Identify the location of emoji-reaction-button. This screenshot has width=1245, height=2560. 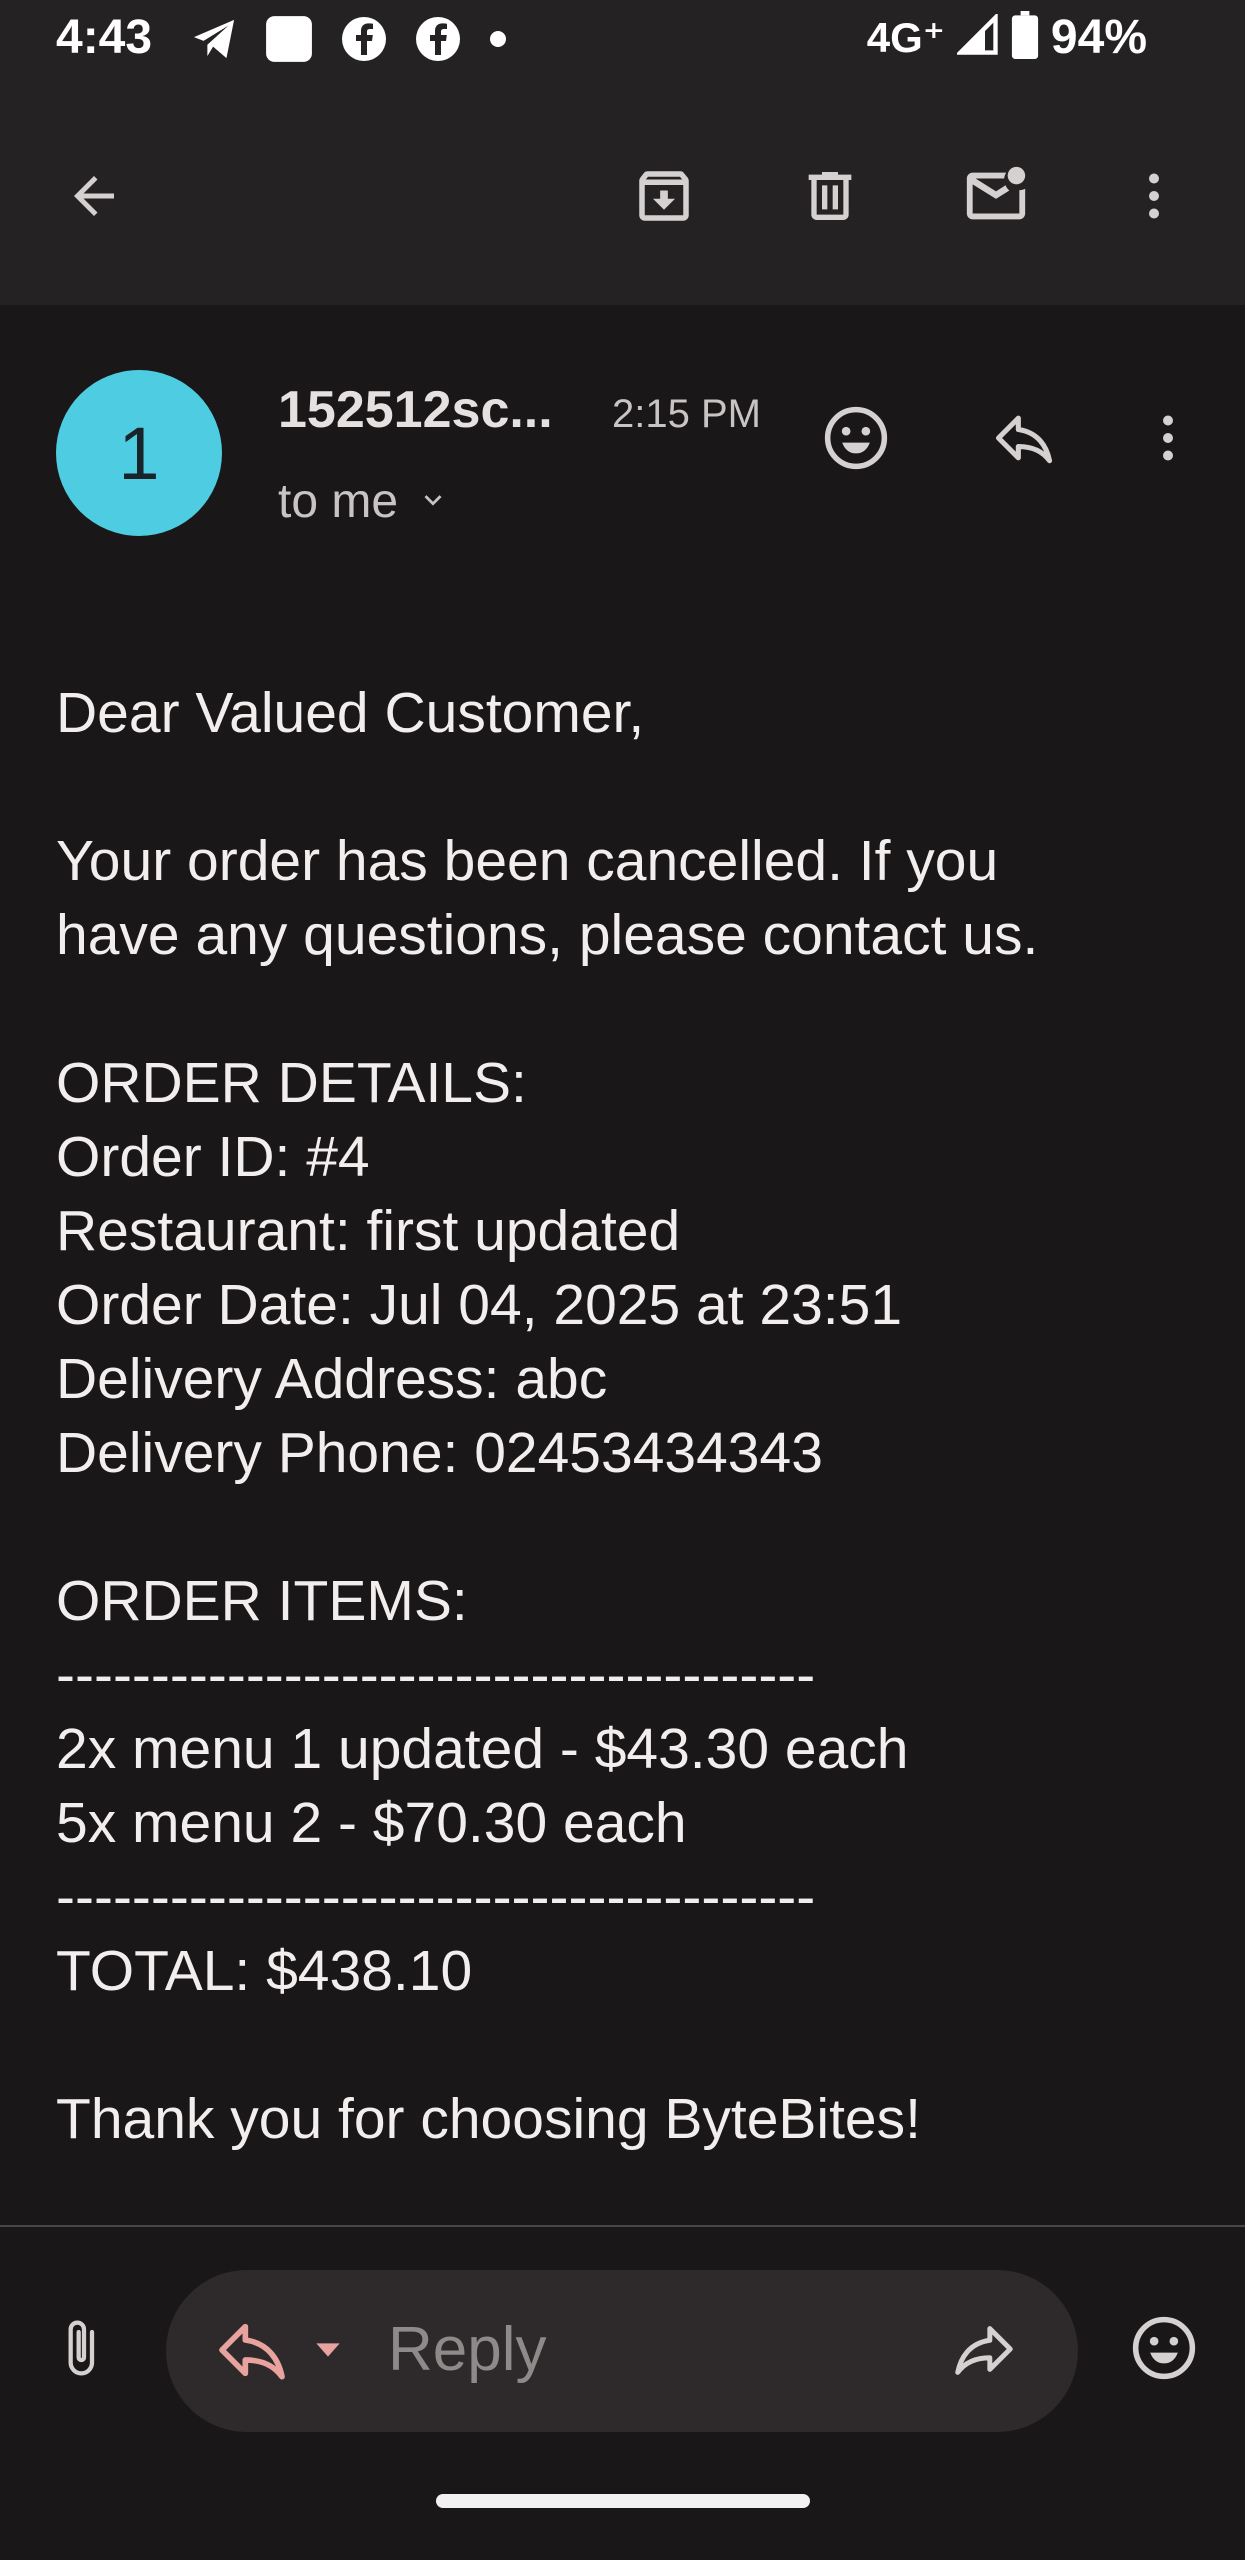
(1164, 2350).